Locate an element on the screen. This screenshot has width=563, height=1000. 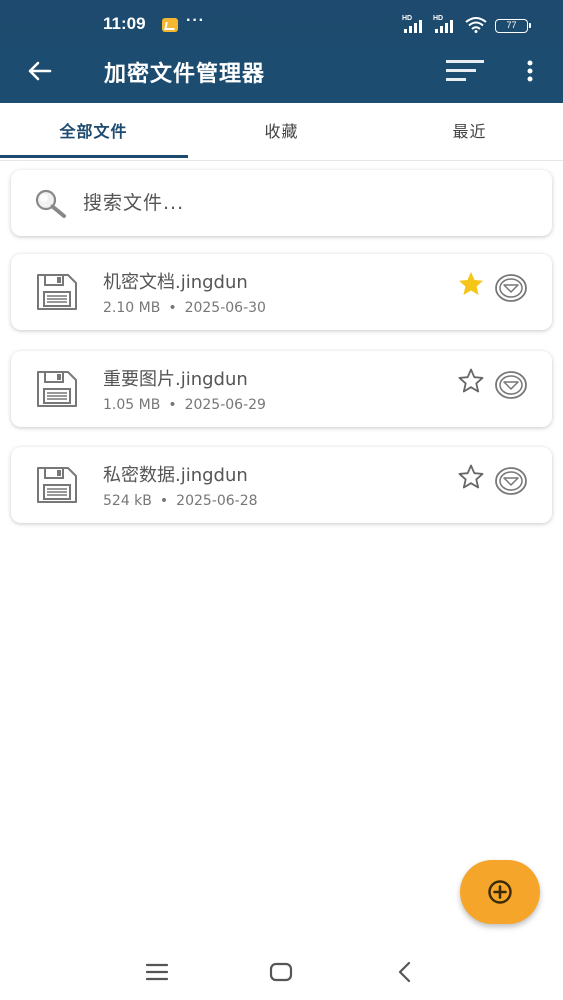
add-file-button is located at coordinates (500, 892).